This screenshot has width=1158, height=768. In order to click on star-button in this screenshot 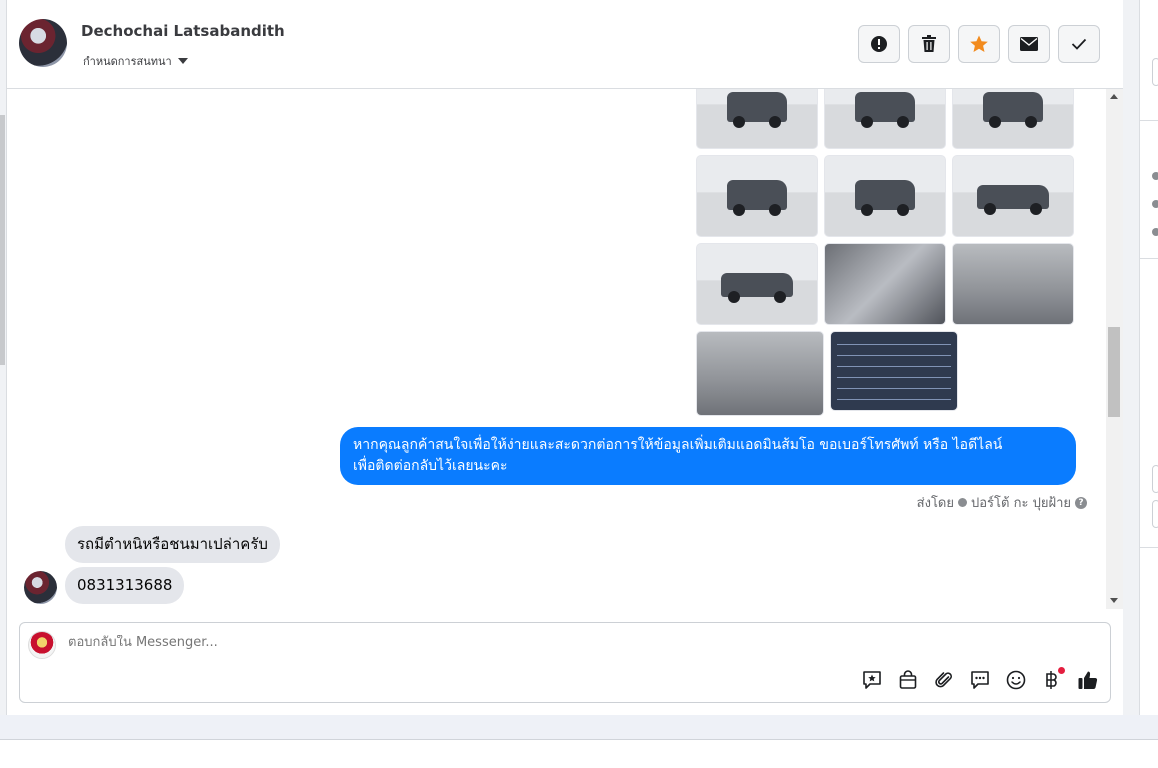, I will do `click(979, 44)`.